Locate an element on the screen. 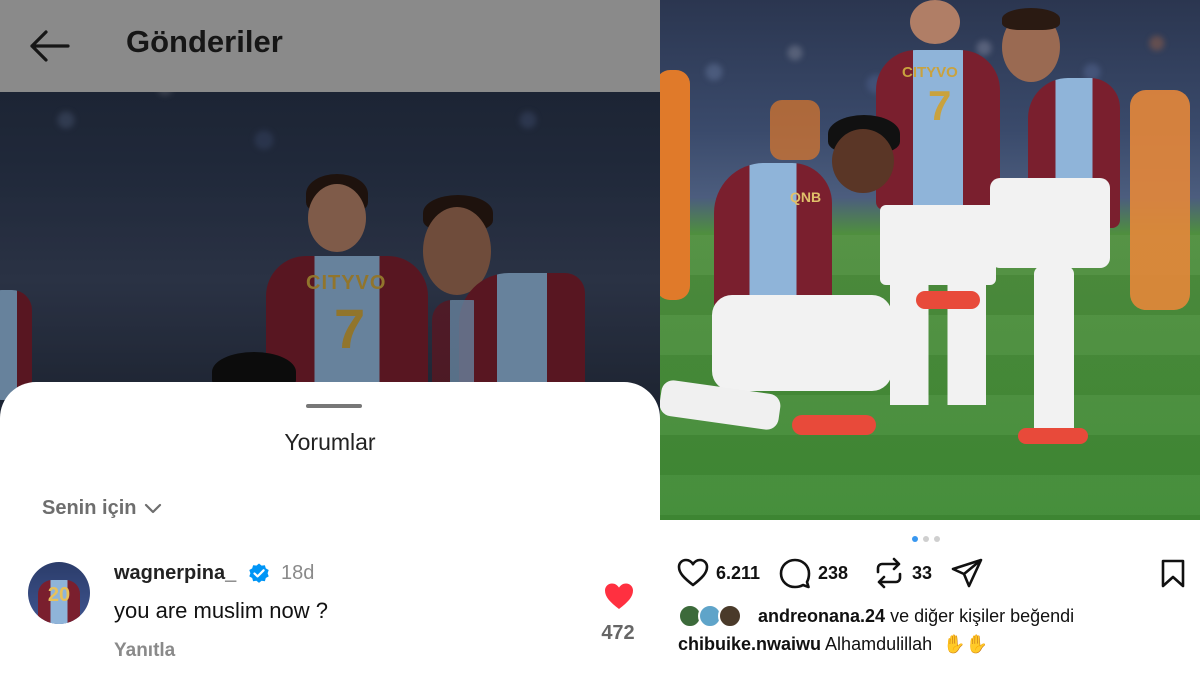 The image size is (1200, 675). liked-by-suffix: ve diğer kişiler beğendi is located at coordinates (982, 615).